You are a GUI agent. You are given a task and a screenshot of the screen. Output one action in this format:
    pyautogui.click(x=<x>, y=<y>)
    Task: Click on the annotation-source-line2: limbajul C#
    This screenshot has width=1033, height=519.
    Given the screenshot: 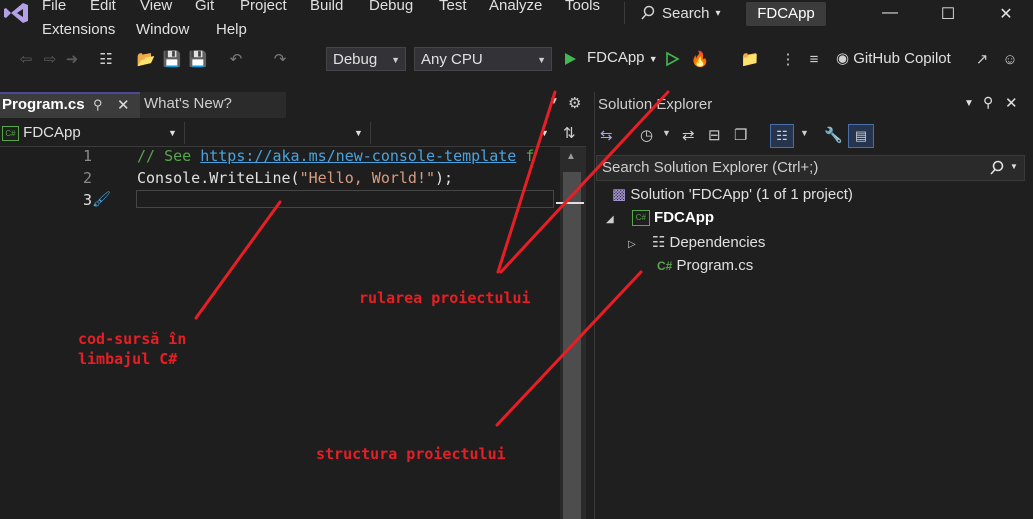 What is the action you would take?
    pyautogui.click(x=128, y=359)
    